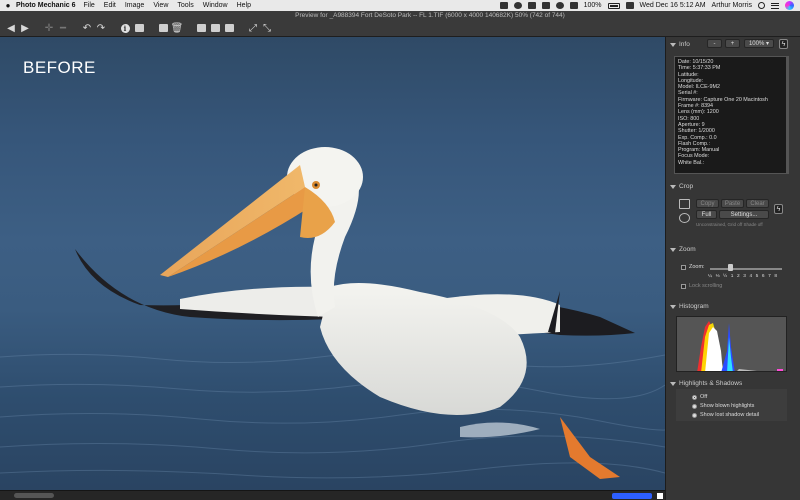 Image resolution: width=800 pixels, height=500 pixels. I want to click on info-section-title: Info, so click(684, 44).